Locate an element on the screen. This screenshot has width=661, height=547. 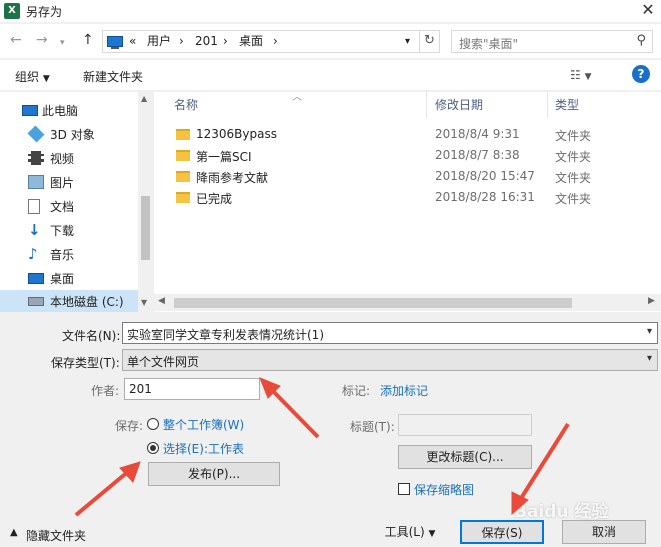
chevron-right-icon: › is located at coordinates (225, 41).